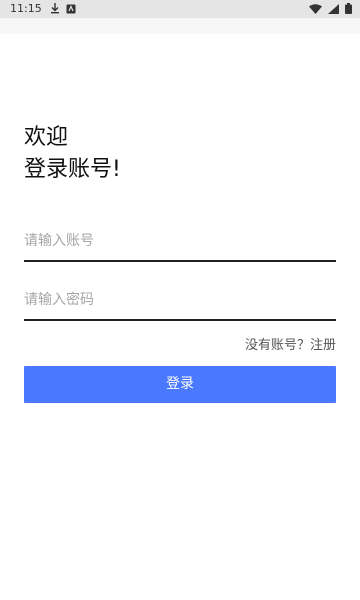  I want to click on account-input, so click(180, 241).